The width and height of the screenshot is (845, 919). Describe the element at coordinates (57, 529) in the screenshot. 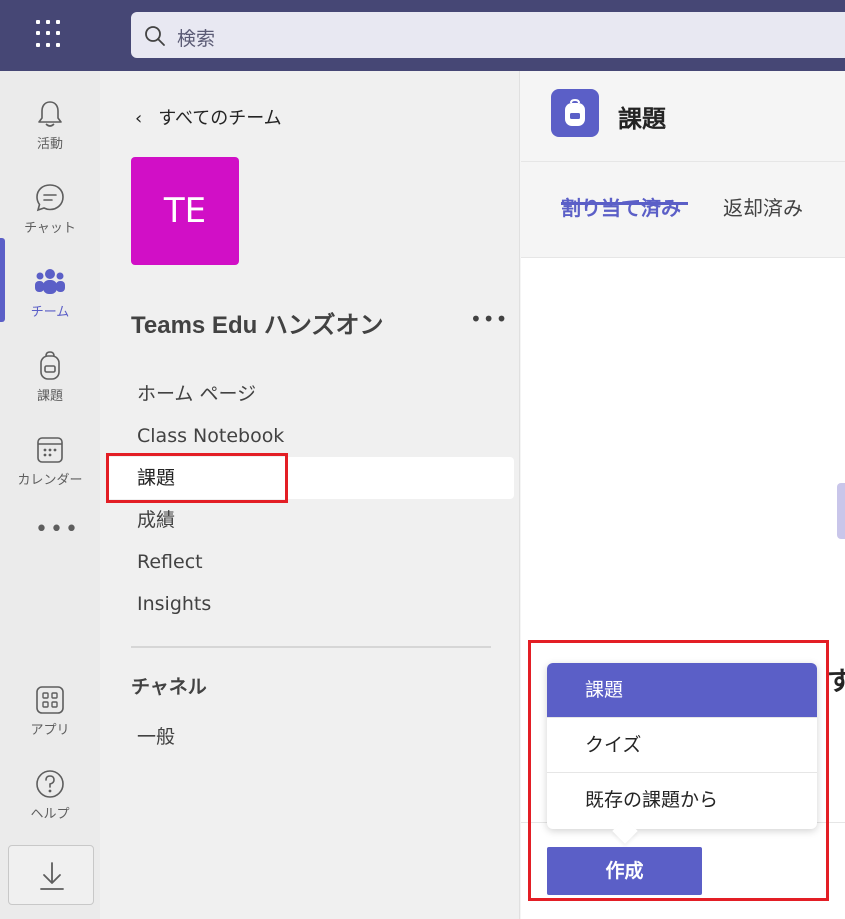

I see `more-apps-icon: •••` at that location.